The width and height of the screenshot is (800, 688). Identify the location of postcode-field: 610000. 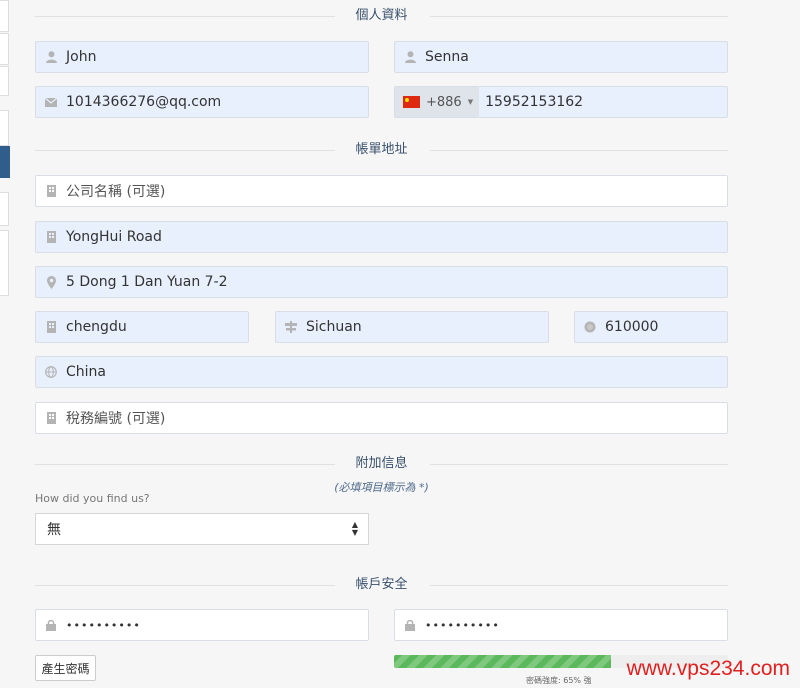
(651, 327).